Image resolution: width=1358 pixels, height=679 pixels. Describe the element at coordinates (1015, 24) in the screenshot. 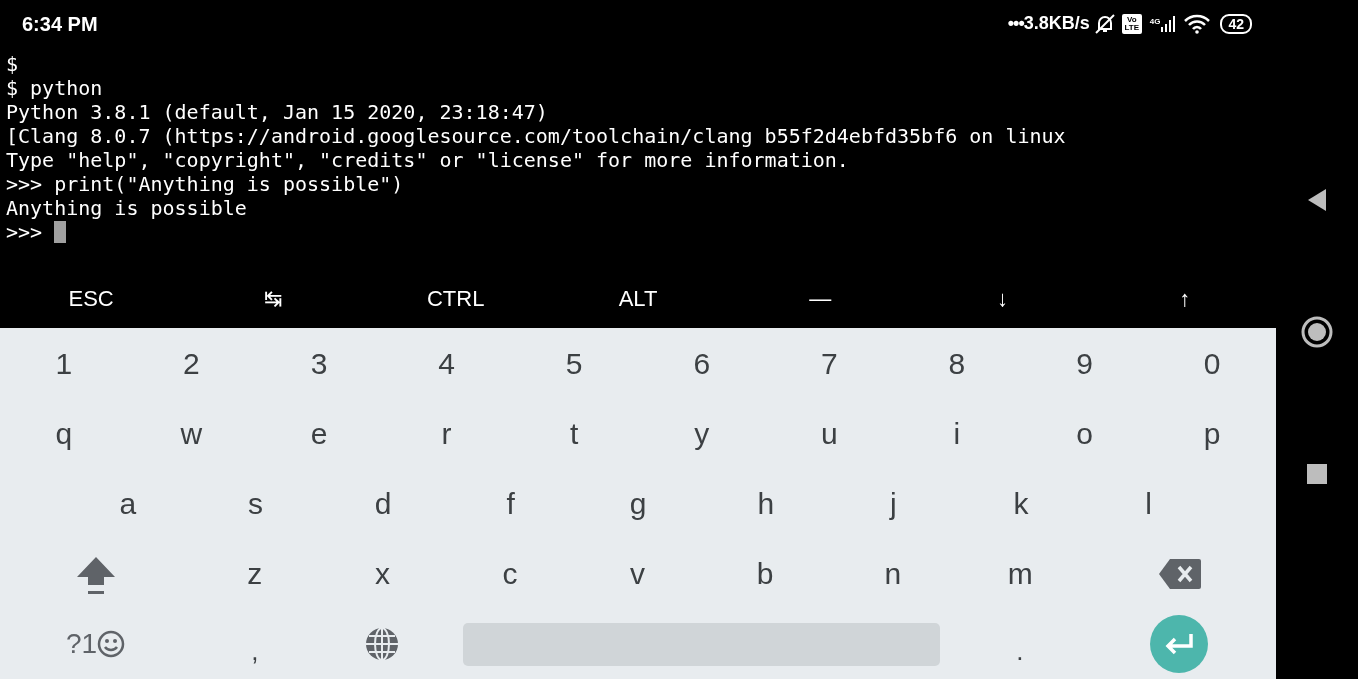

I see `more-notifications-dots: •••` at that location.